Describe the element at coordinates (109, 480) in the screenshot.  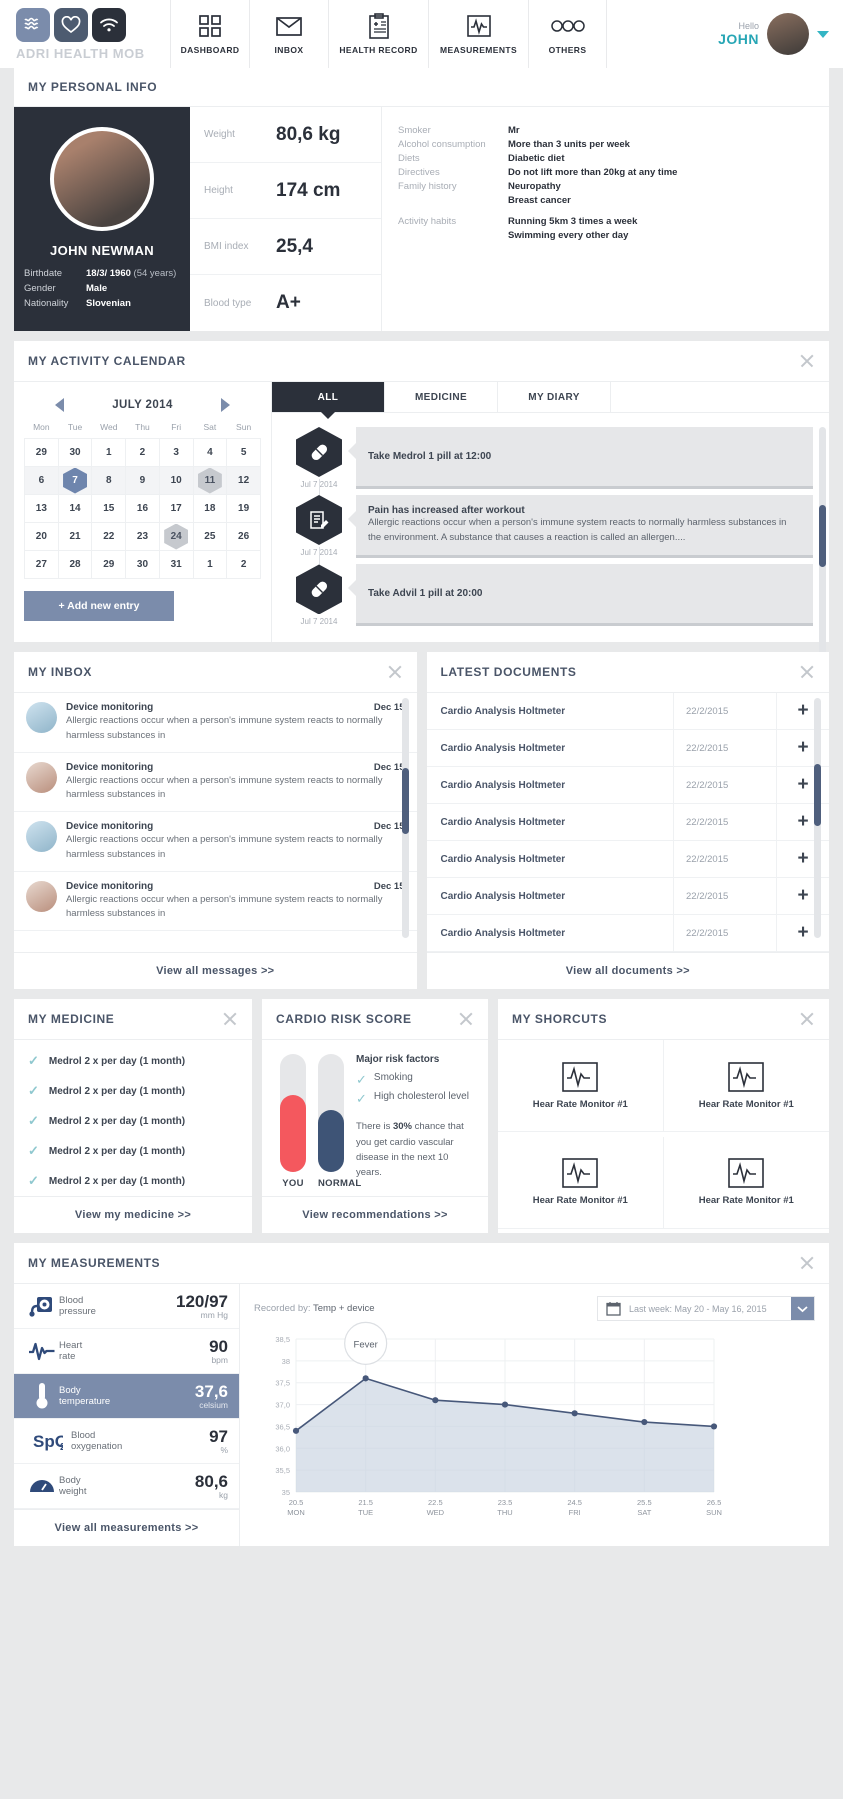
I see `calendar-day: 8` at that location.